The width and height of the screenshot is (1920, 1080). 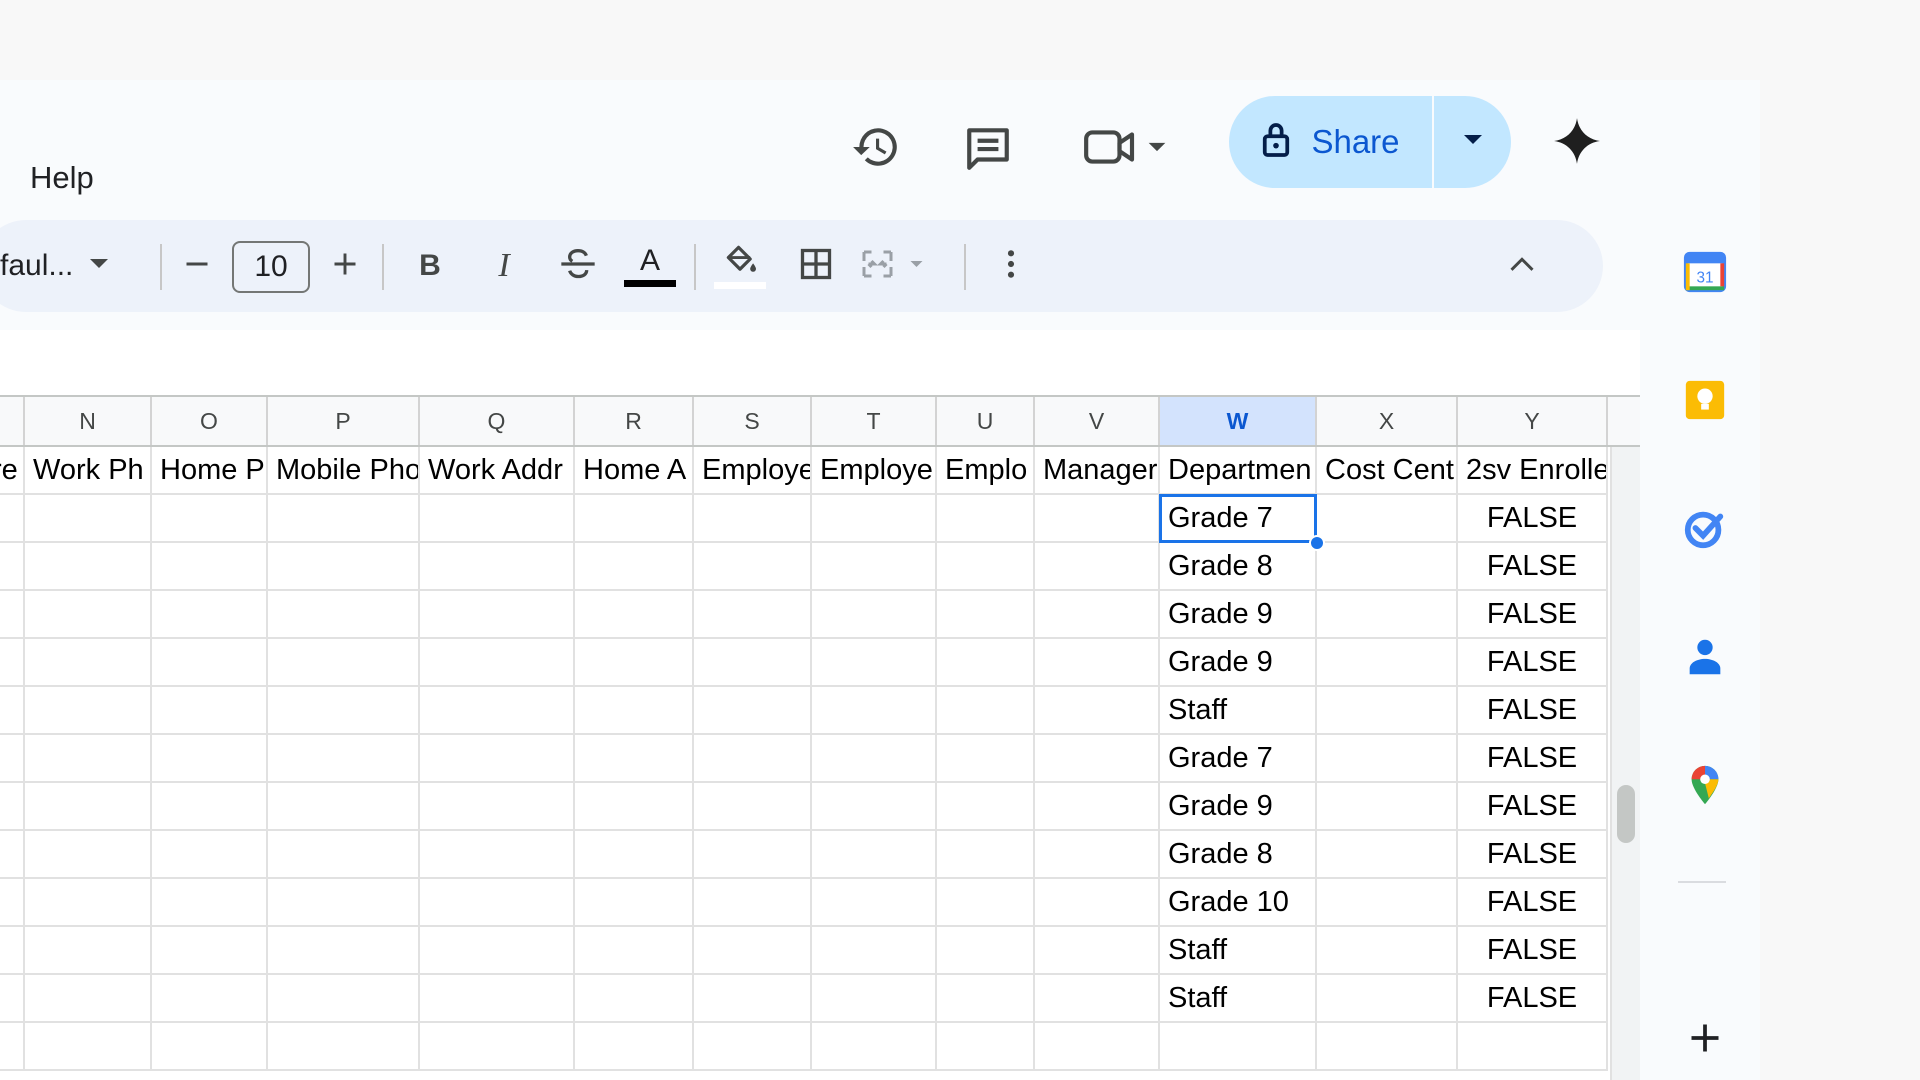 I want to click on fill-handle, so click(x=1317, y=543).